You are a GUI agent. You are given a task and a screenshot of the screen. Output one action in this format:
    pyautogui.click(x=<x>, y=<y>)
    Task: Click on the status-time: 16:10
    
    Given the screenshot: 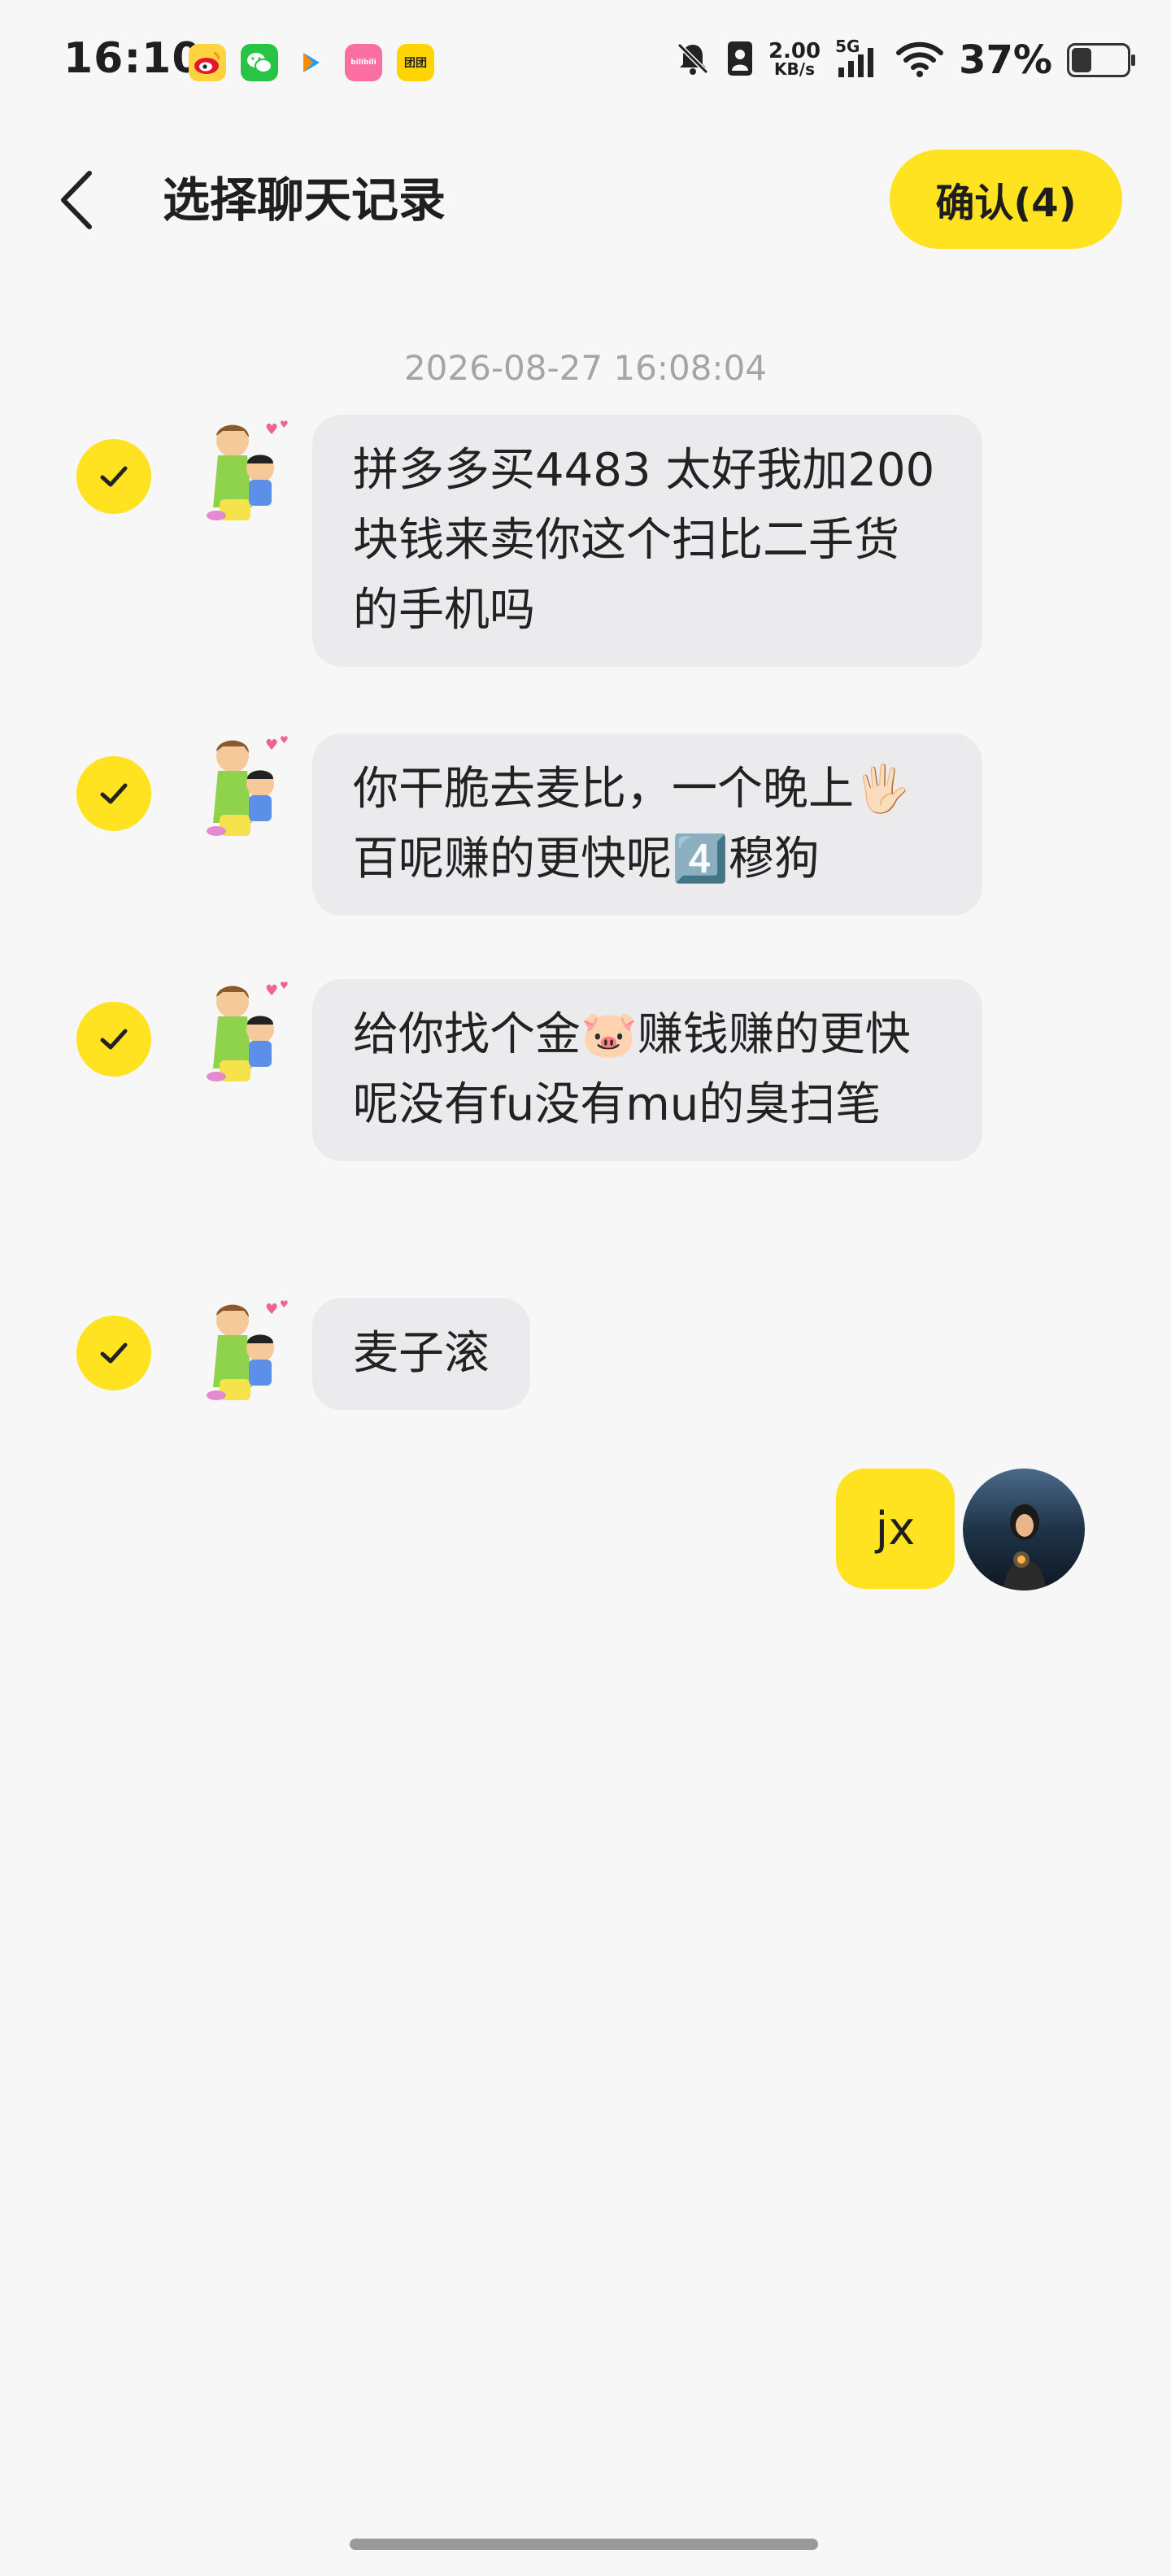 What is the action you would take?
    pyautogui.click(x=132, y=58)
    